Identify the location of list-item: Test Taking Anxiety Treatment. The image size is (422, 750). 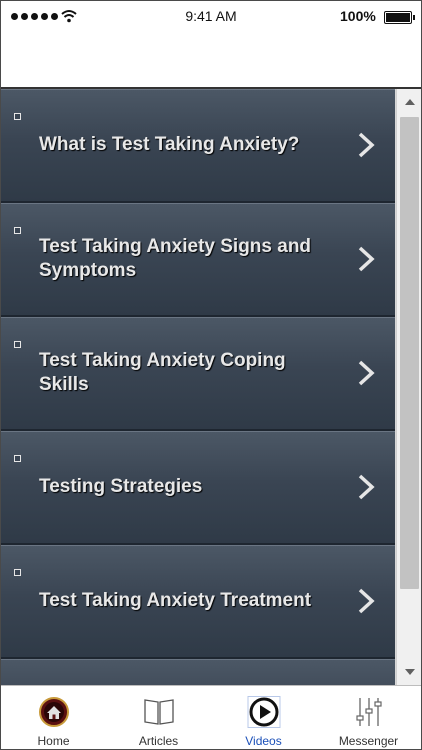
(198, 602).